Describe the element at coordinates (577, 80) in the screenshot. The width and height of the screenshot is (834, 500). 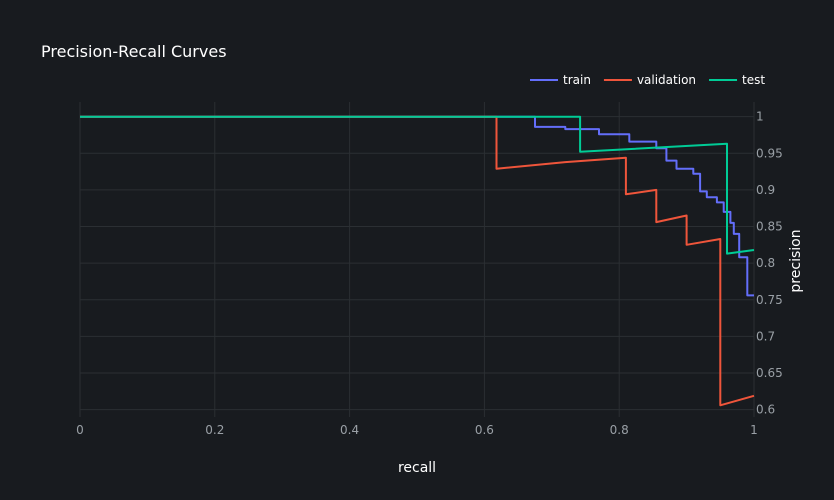
I see `legend-label: train` at that location.